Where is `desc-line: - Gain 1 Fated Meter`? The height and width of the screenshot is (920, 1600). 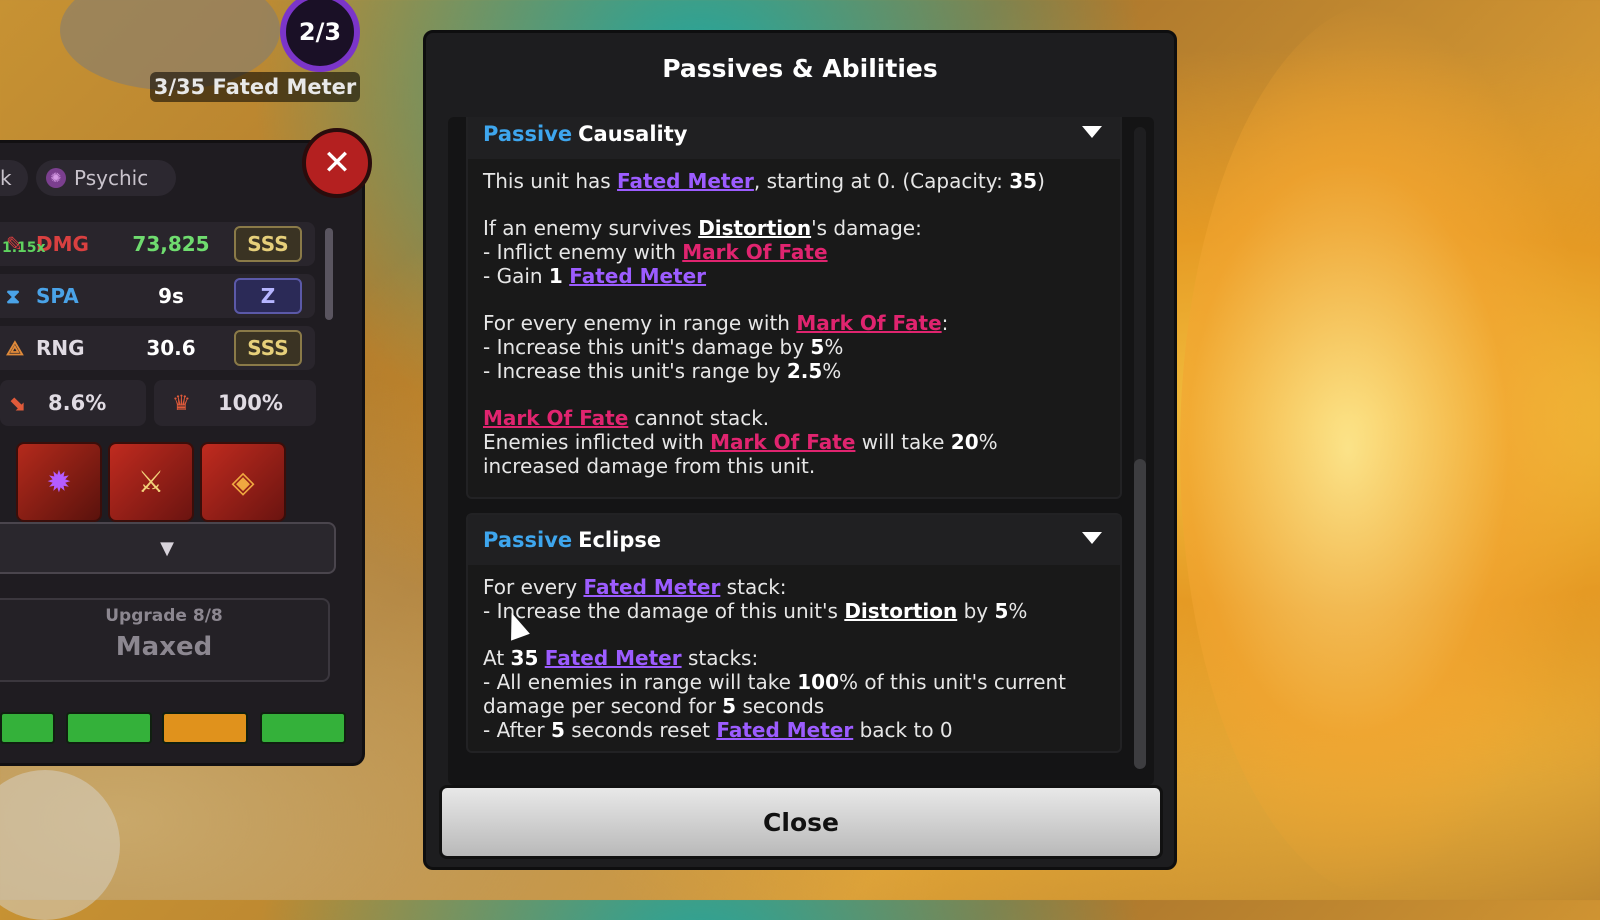
desc-line: - Gain 1 Fated Meter is located at coordinates (595, 276).